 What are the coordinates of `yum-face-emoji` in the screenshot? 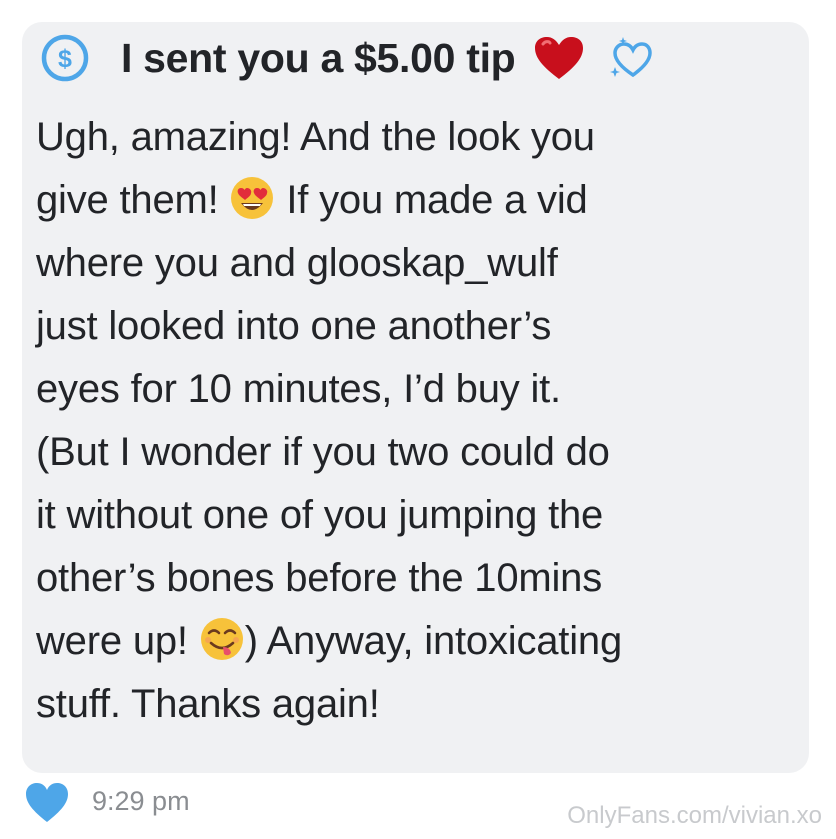 It's located at (221, 639).